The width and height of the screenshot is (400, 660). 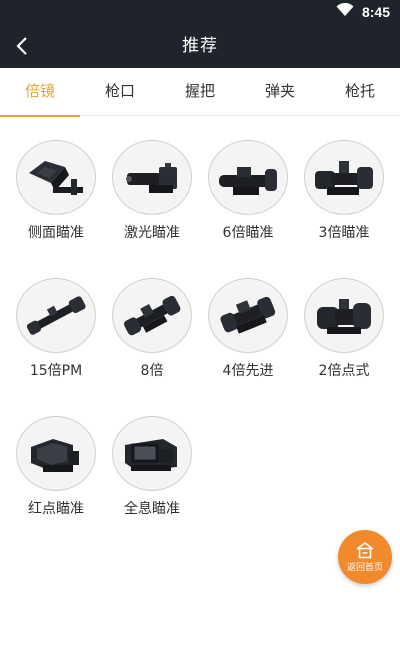 I want to click on tab-stock: 枪托, so click(x=360, y=92).